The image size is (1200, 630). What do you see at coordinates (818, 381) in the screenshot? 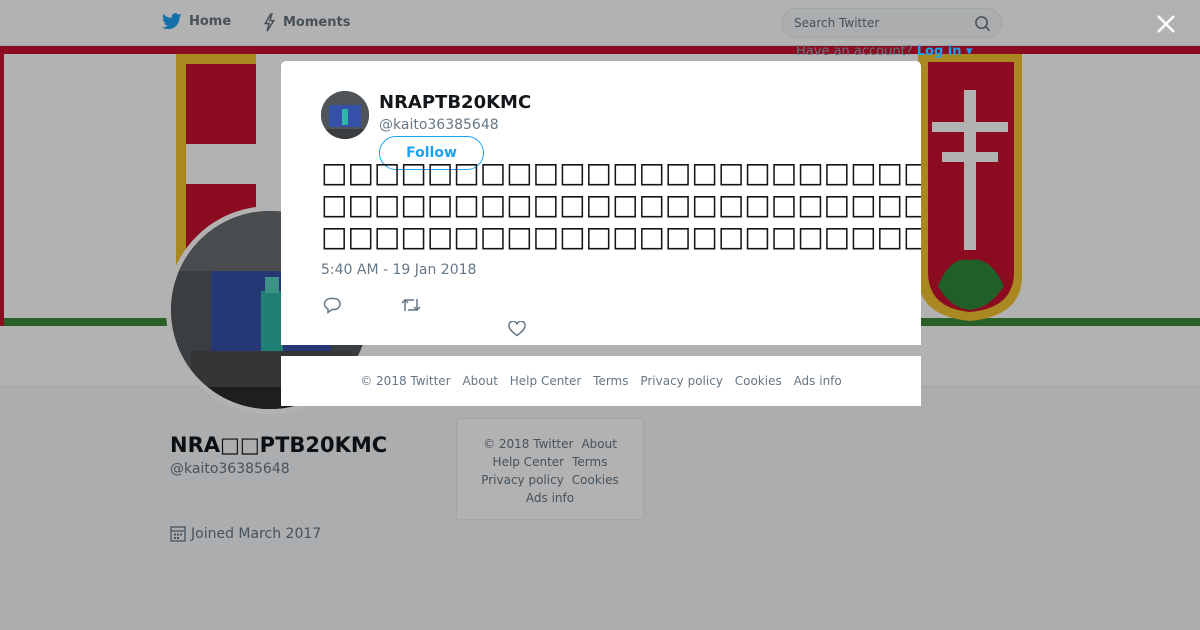
I see `footer-ads-link: Ads info` at bounding box center [818, 381].